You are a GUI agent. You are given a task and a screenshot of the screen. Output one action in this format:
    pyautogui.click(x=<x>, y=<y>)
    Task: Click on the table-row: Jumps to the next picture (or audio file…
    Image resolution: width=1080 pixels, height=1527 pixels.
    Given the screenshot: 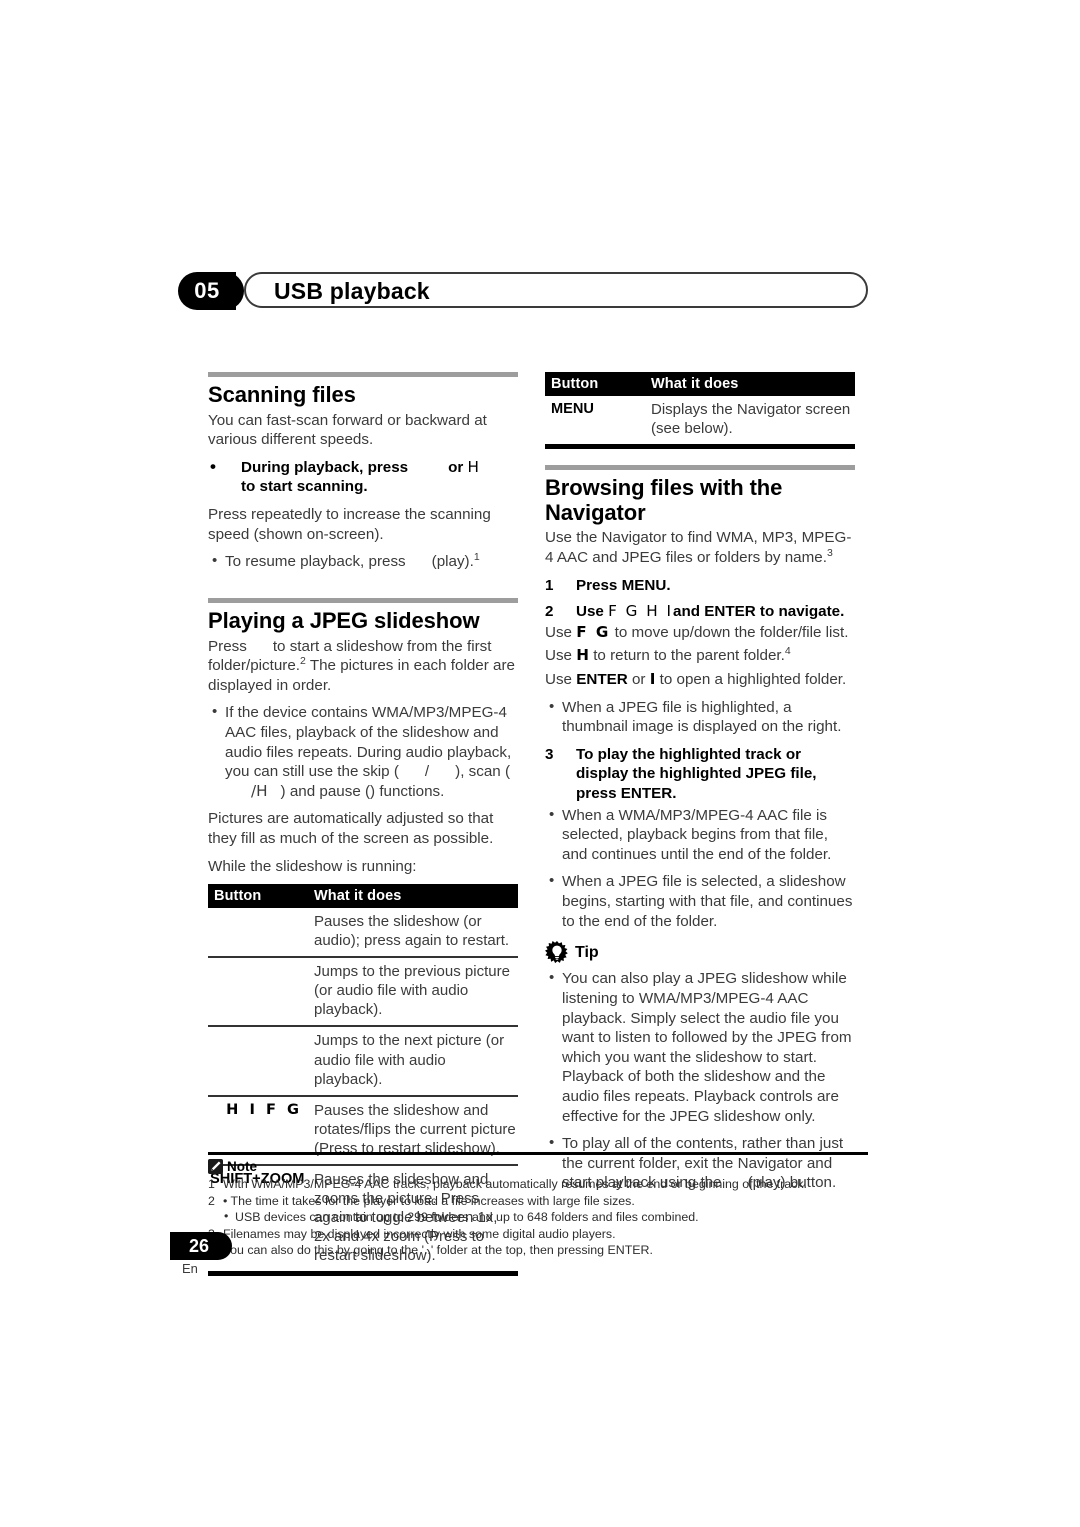 What is the action you would take?
    pyautogui.click(x=363, y=1060)
    